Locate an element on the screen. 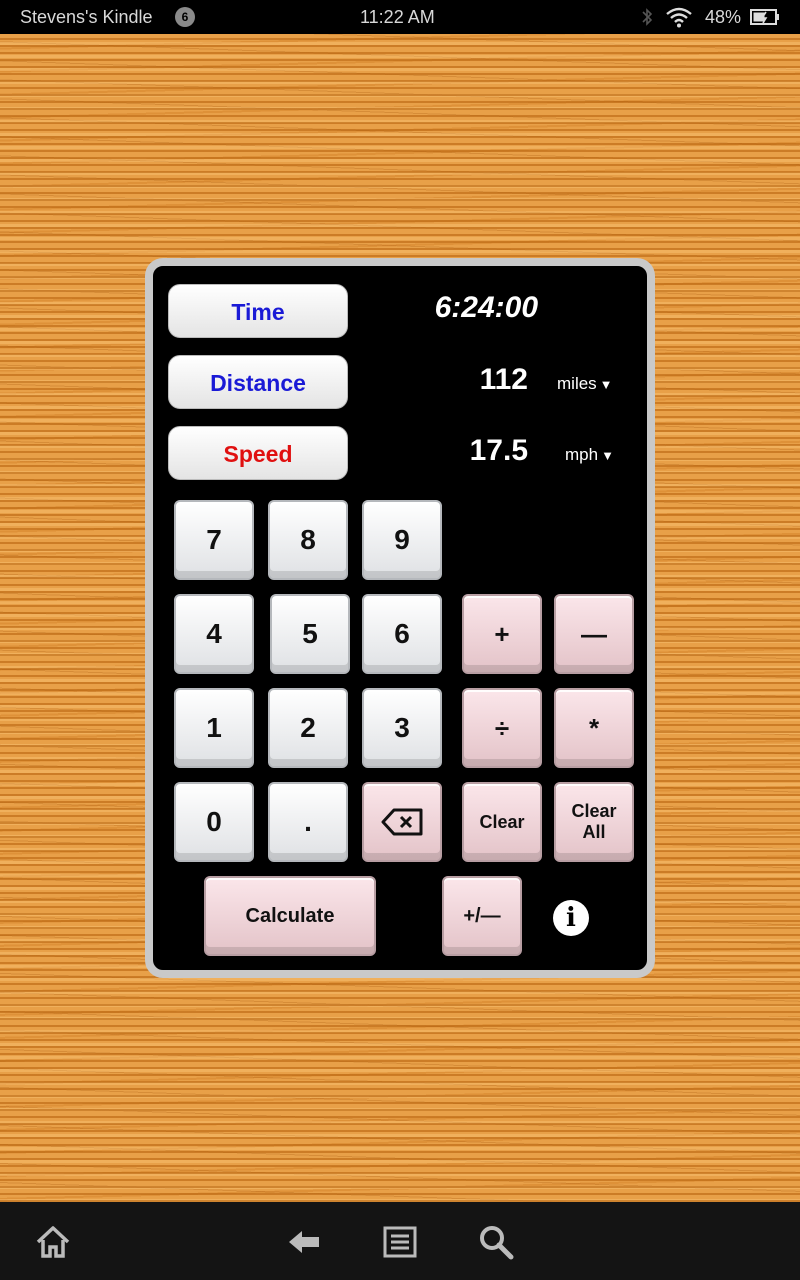  key-6: 6 is located at coordinates (402, 634).